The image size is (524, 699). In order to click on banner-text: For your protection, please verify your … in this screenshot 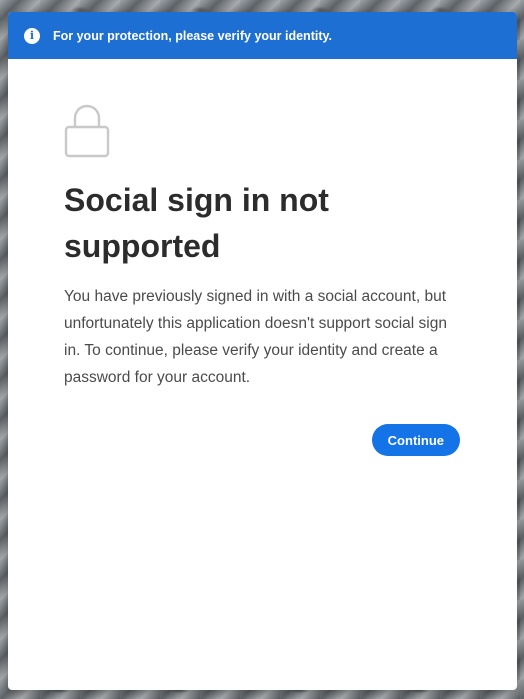, I will do `click(192, 35)`.